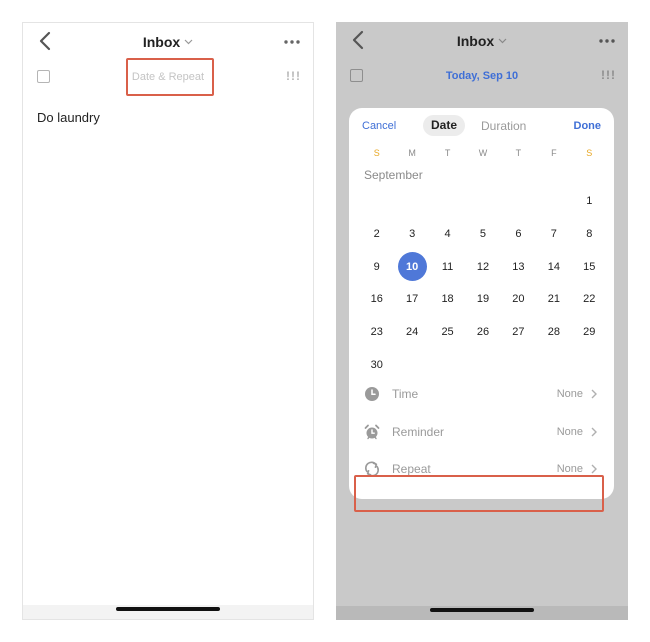 Image resolution: width=650 pixels, height=642 pixels. What do you see at coordinates (569, 432) in the screenshot?
I see `reminder-value: None` at bounding box center [569, 432].